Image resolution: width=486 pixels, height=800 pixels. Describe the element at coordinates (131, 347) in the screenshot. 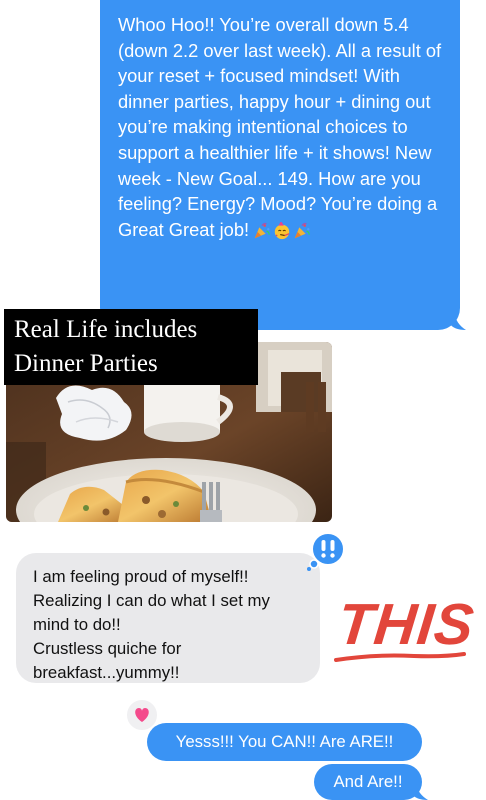

I see `photo-caption: Real Life includes Dinner Parties` at that location.